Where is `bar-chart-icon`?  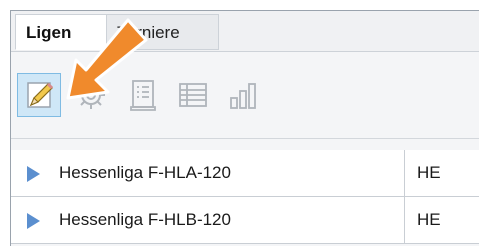 bar-chart-icon is located at coordinates (243, 96).